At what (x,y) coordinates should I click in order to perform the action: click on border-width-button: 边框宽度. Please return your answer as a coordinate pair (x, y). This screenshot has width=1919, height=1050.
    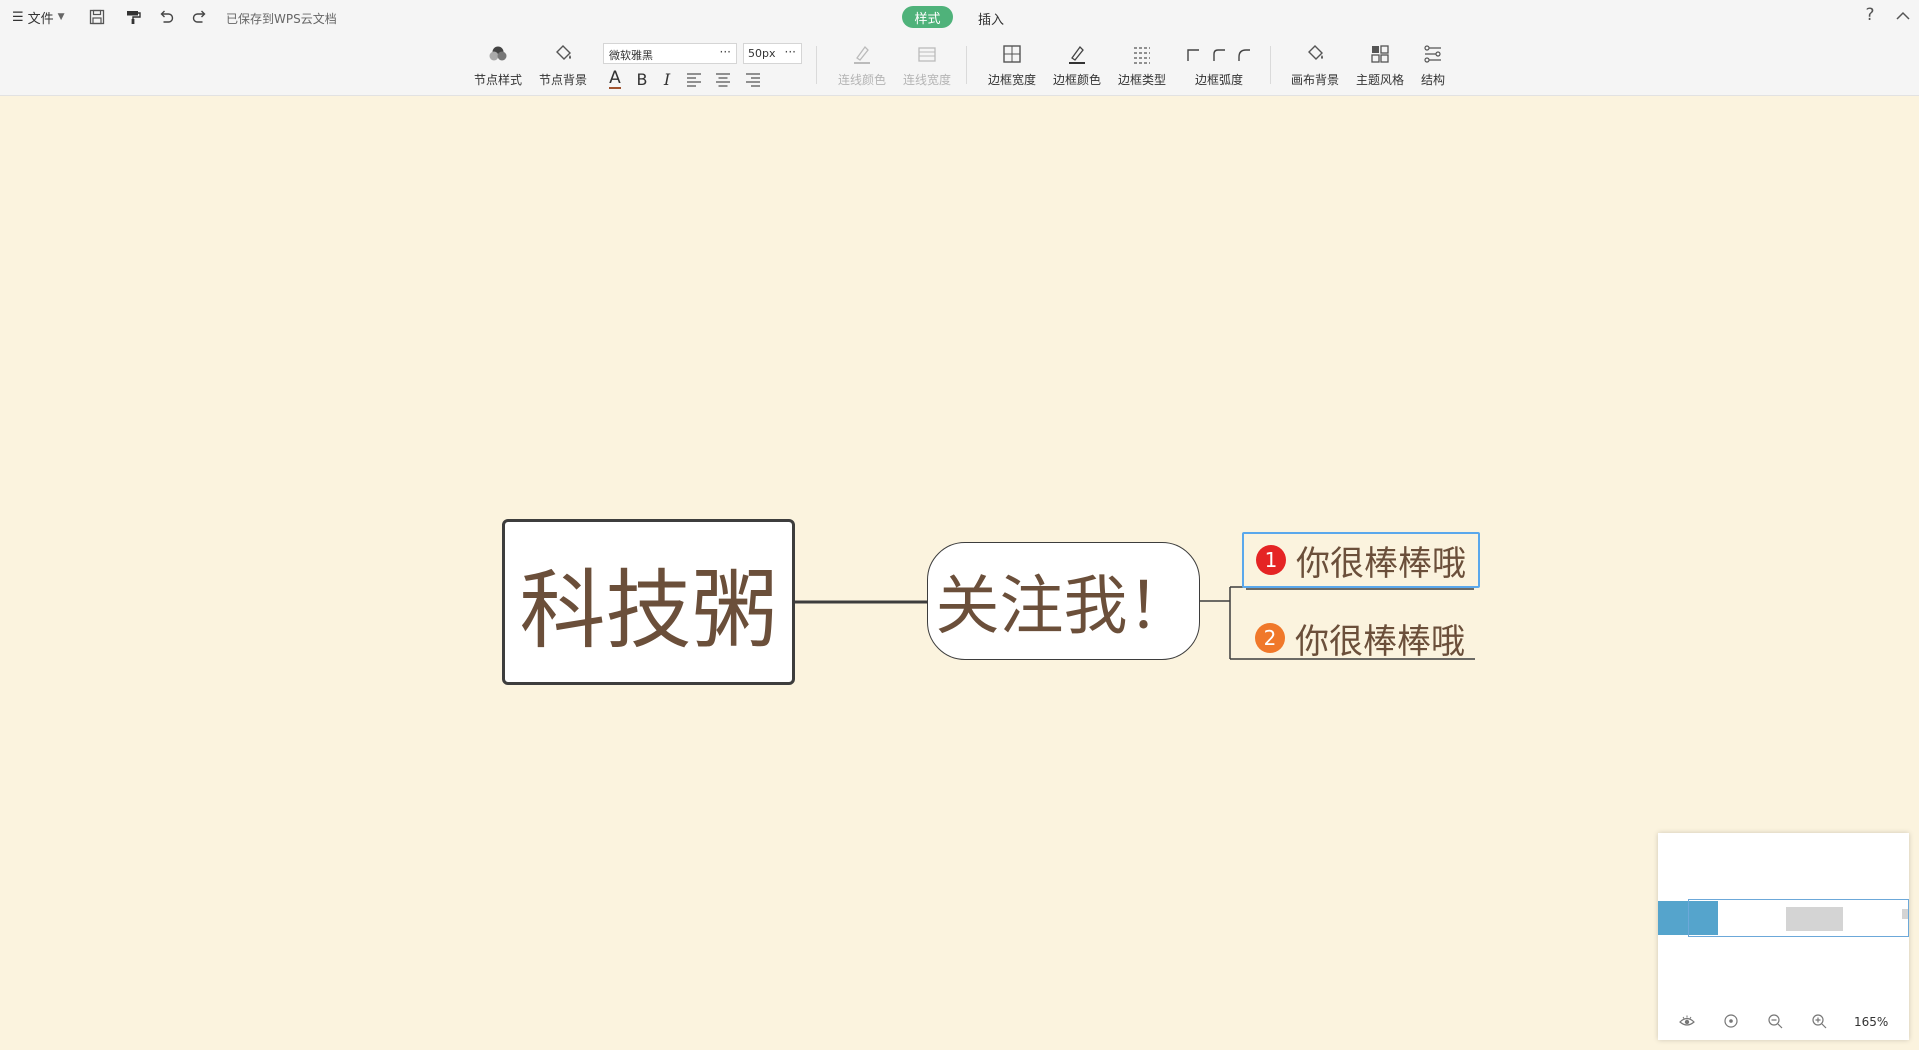
    Looking at the image, I should click on (1012, 65).